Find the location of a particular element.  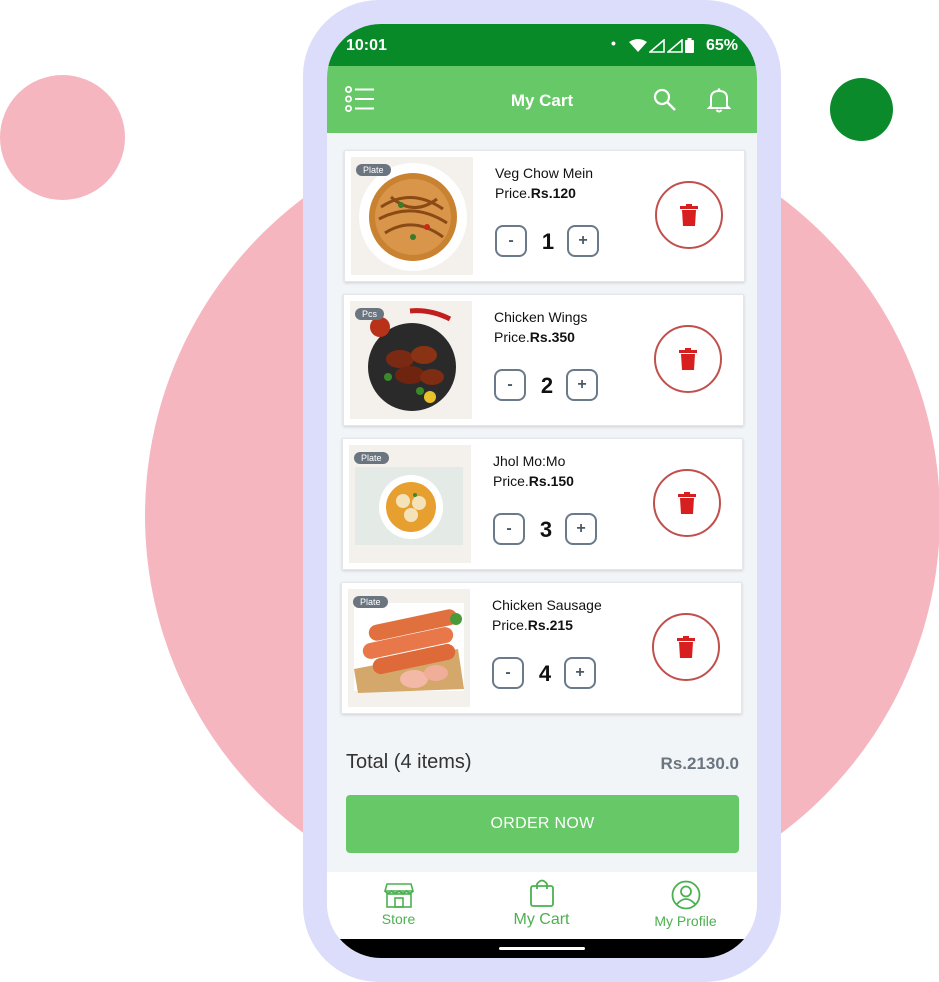

nav-item-my-cart: My Cart is located at coordinates (541, 905).